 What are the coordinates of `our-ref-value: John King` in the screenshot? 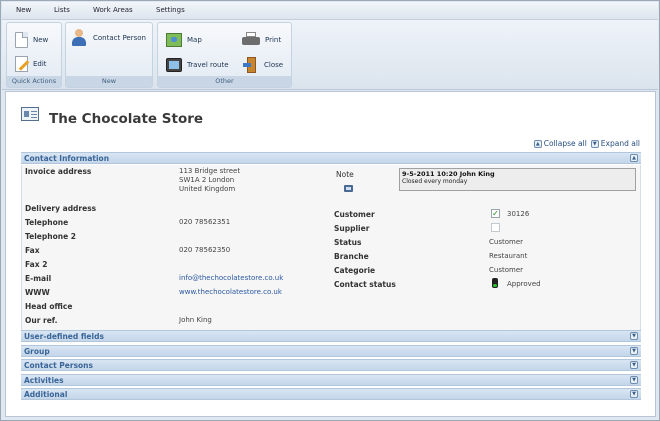 It's located at (195, 320).